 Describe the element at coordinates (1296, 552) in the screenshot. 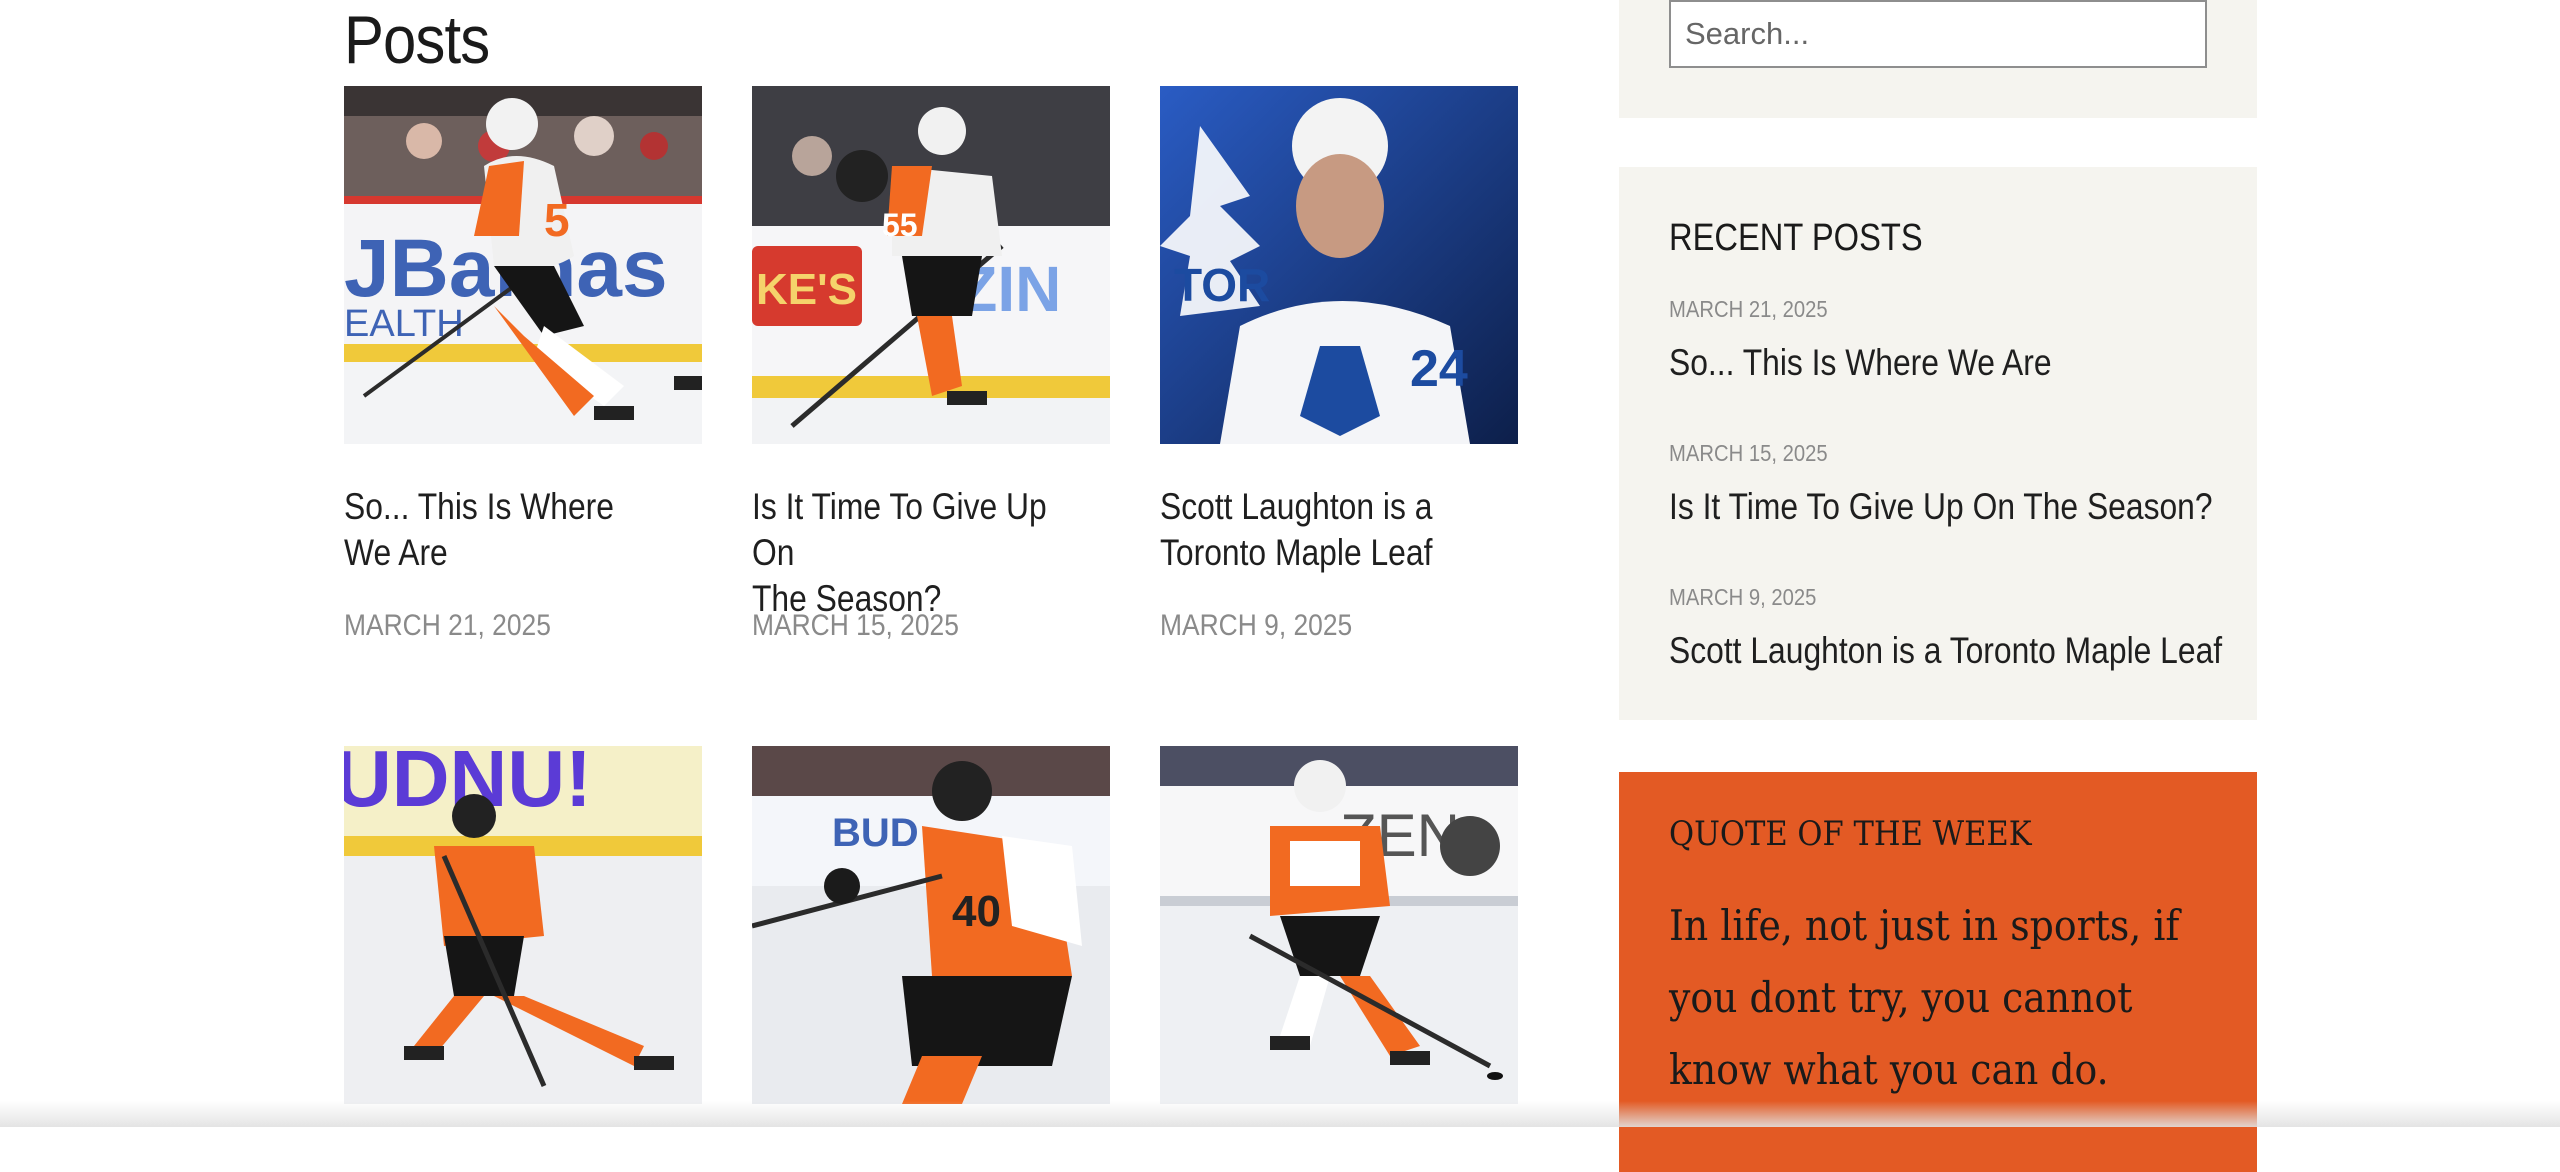

I see `post-title-line: Toronto Maple Leaf` at that location.